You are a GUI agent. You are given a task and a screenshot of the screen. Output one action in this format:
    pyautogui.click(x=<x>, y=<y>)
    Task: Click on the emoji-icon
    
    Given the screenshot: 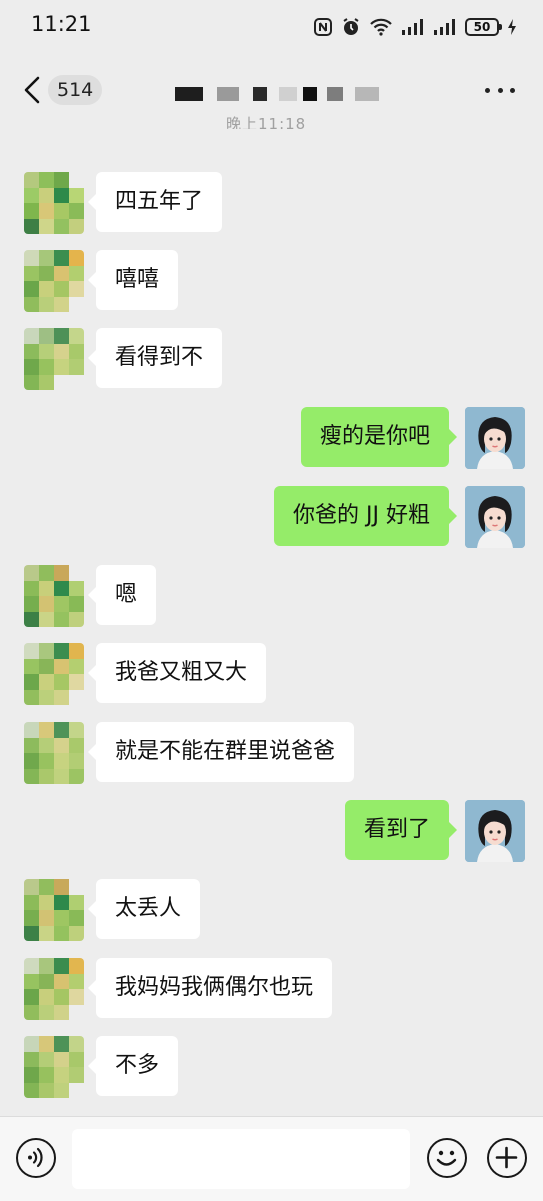 What is the action you would take?
    pyautogui.click(x=446, y=1158)
    